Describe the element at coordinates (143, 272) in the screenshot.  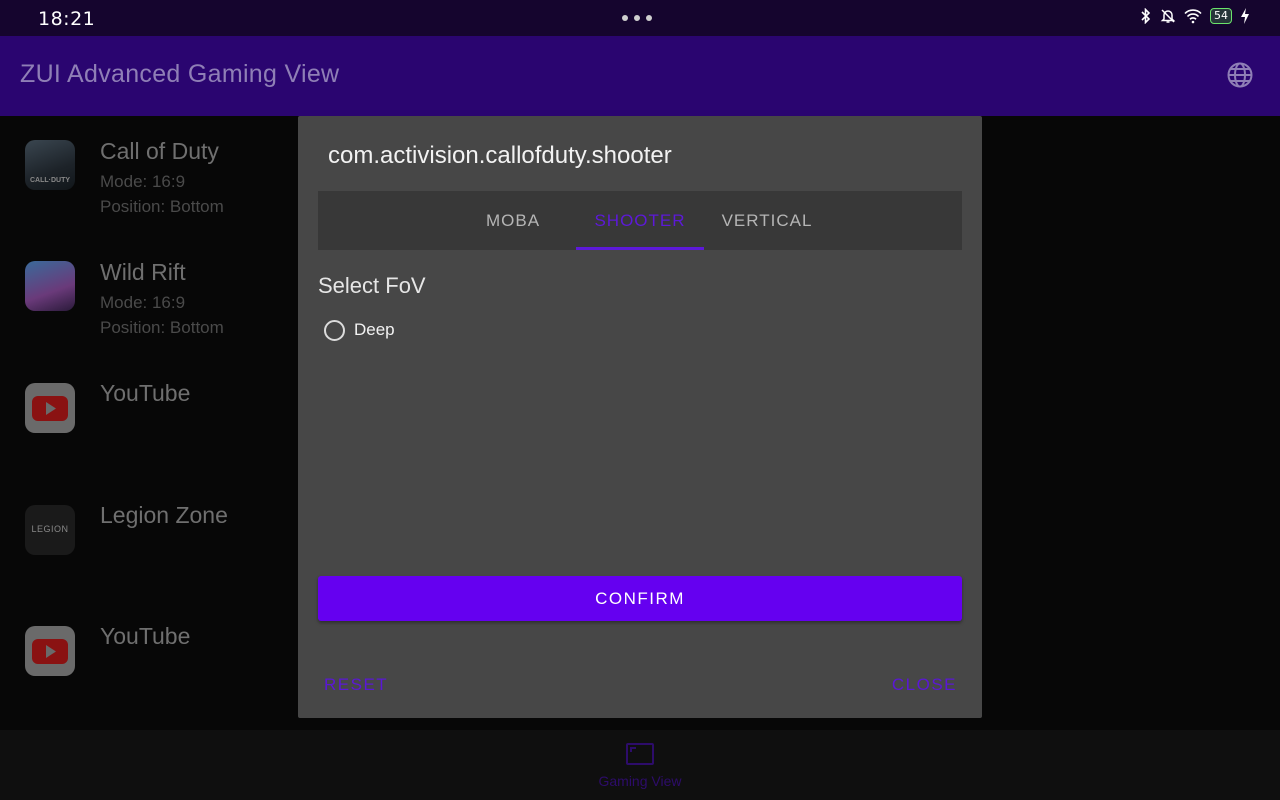
I see `app-name: Wild Rift` at that location.